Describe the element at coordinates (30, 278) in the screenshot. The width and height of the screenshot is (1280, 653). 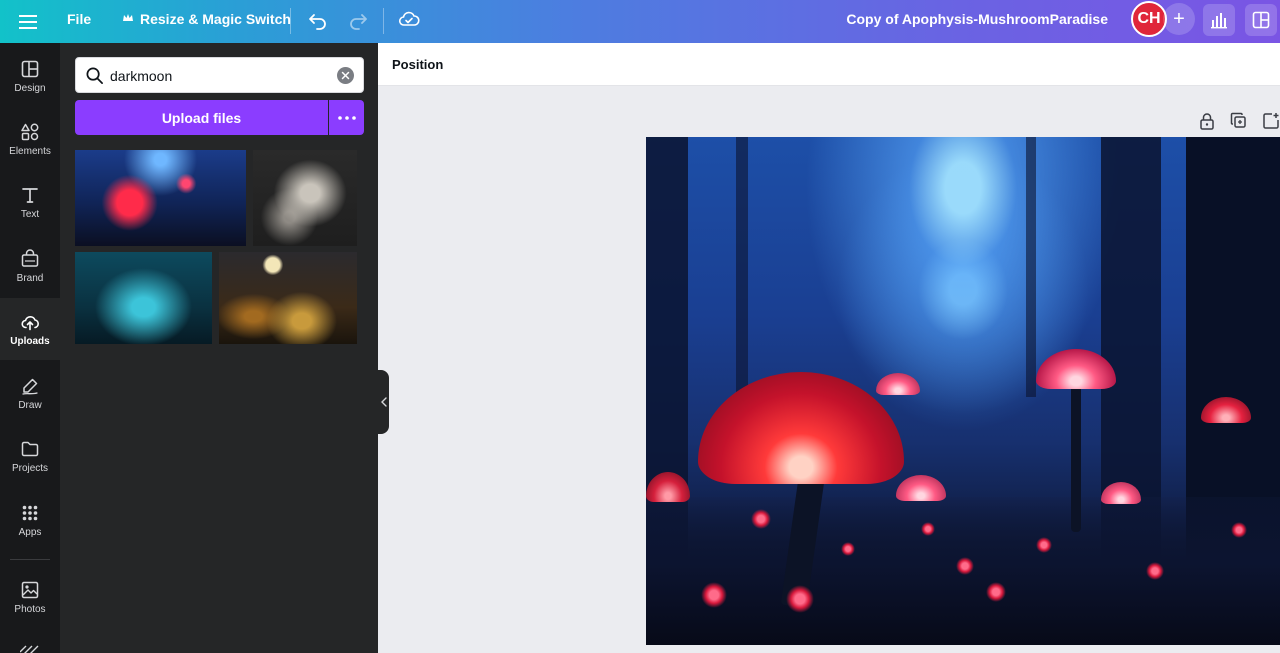
I see `rail-label: Brand` at that location.